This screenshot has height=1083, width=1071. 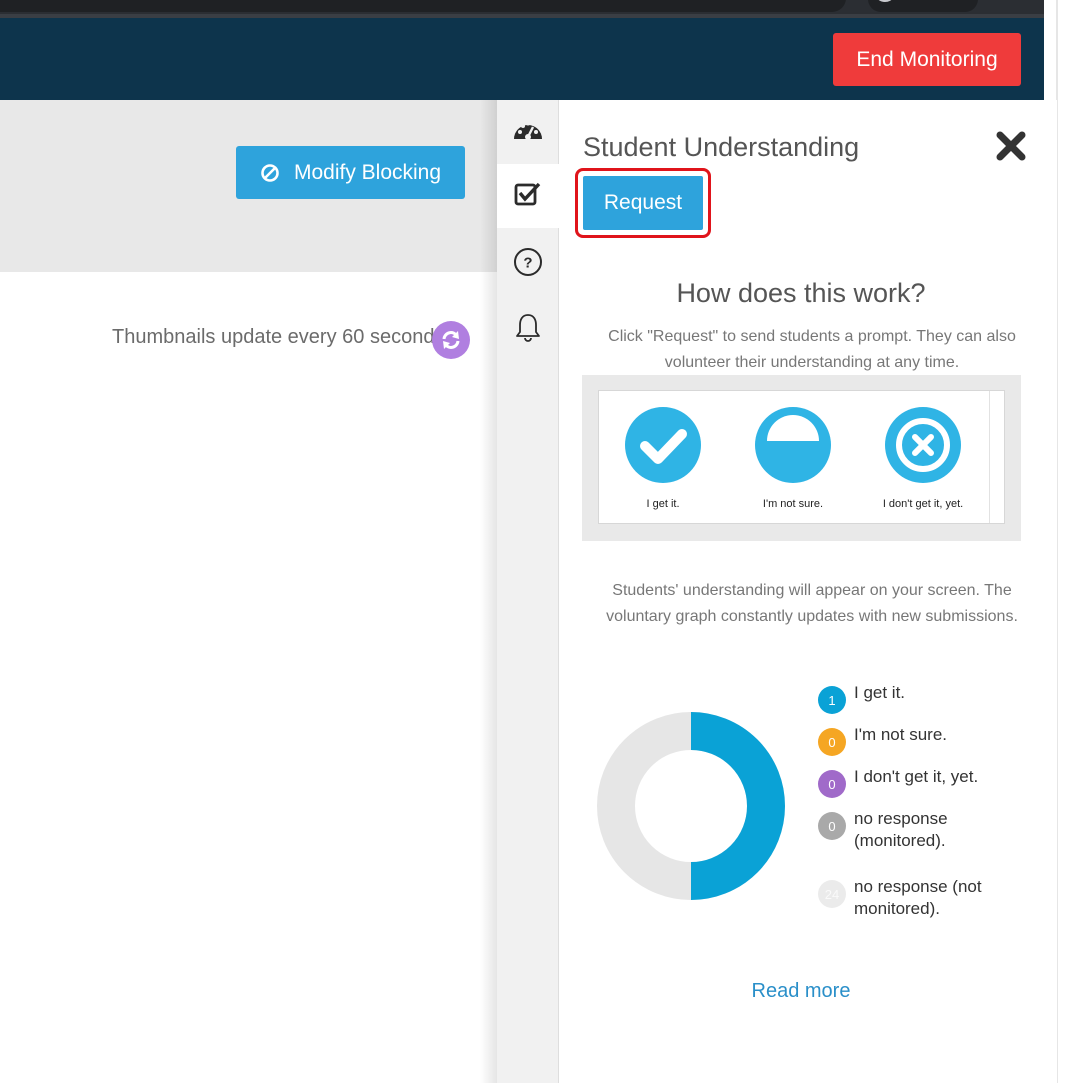 What do you see at coordinates (643, 203) in the screenshot?
I see `request-button: Request` at bounding box center [643, 203].